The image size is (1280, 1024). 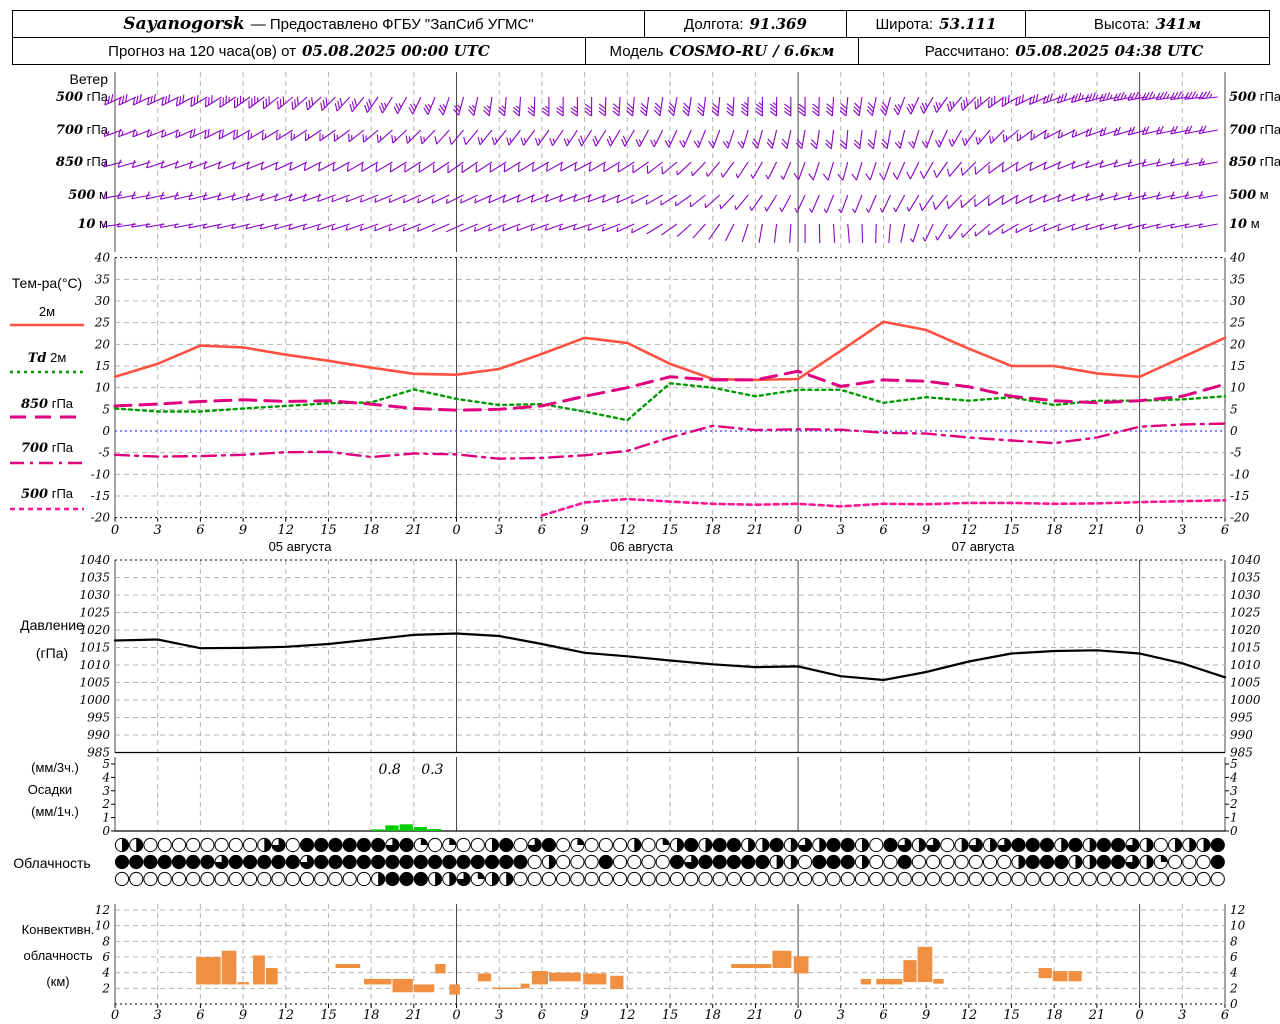 What do you see at coordinates (390, 770) in the screenshot?
I see `svg-text: 0.8` at bounding box center [390, 770].